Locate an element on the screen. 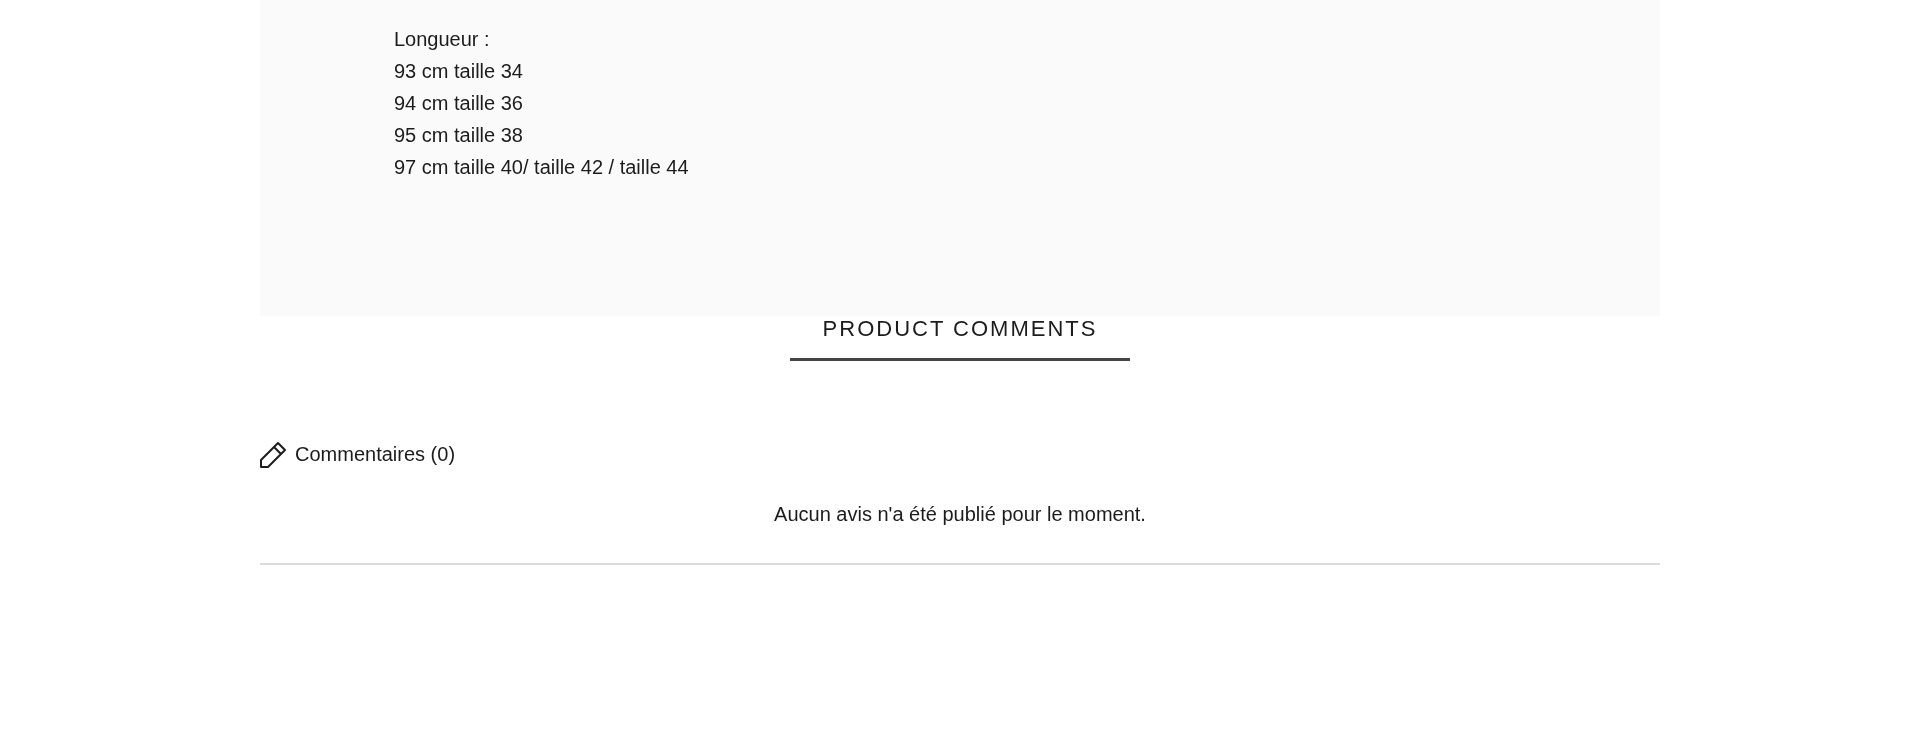 This screenshot has width=1920, height=738. description-line: 97 cm taille 40/ taille 42 / taille 44 is located at coordinates (541, 167).